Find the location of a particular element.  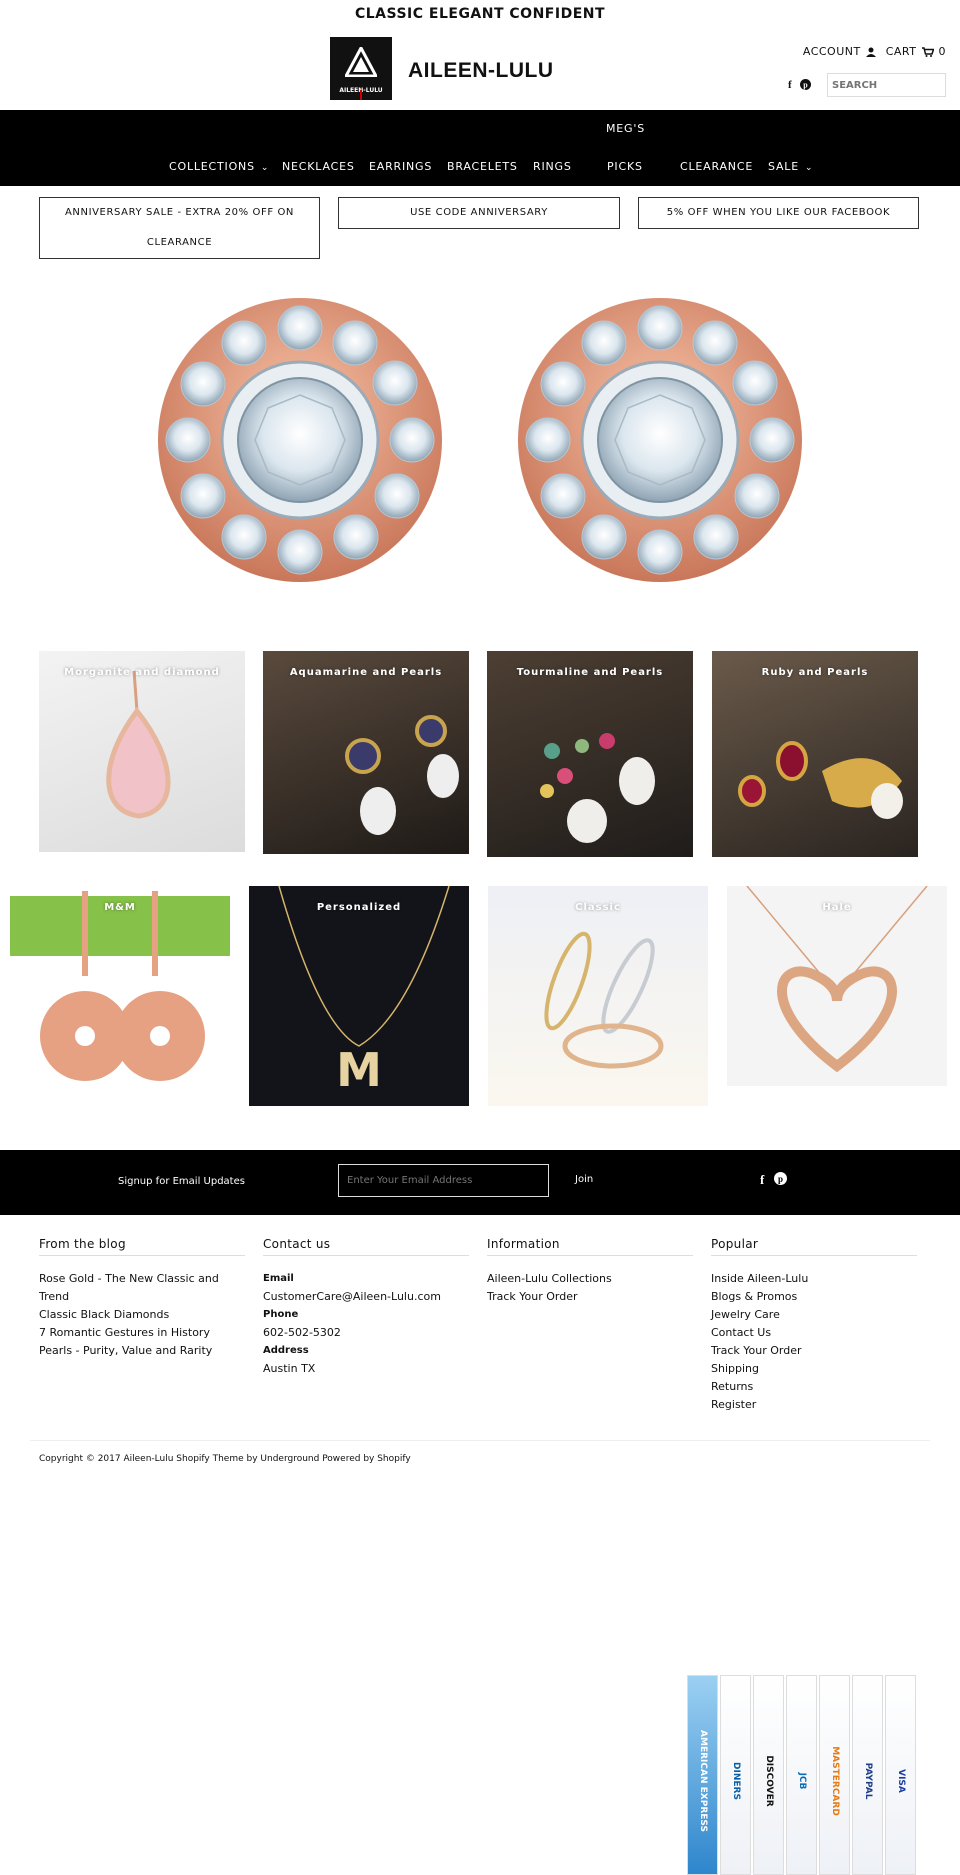

nav-sale: SALE ⌄ is located at coordinates (790, 166).